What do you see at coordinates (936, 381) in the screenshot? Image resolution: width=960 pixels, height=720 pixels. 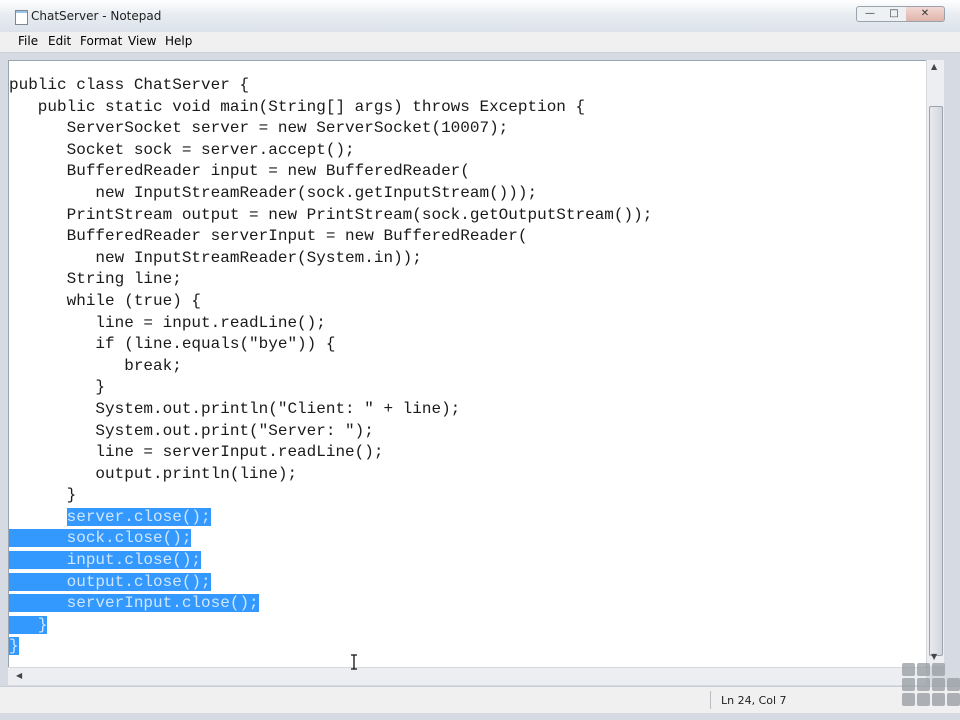 I see `vertical-scroll-thumb` at bounding box center [936, 381].